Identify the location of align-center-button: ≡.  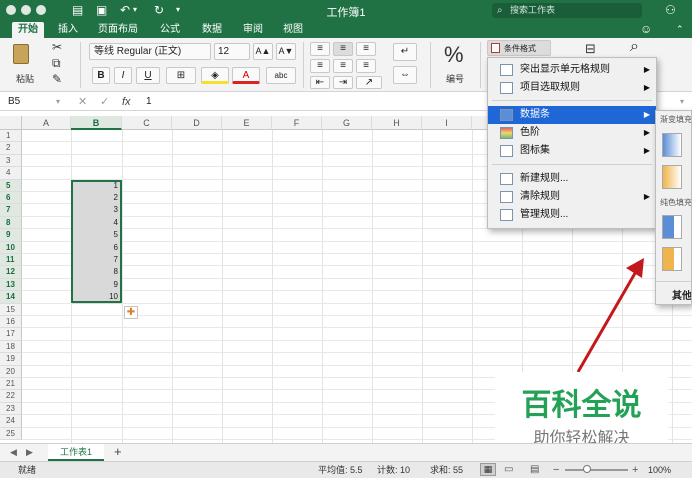
(343, 66).